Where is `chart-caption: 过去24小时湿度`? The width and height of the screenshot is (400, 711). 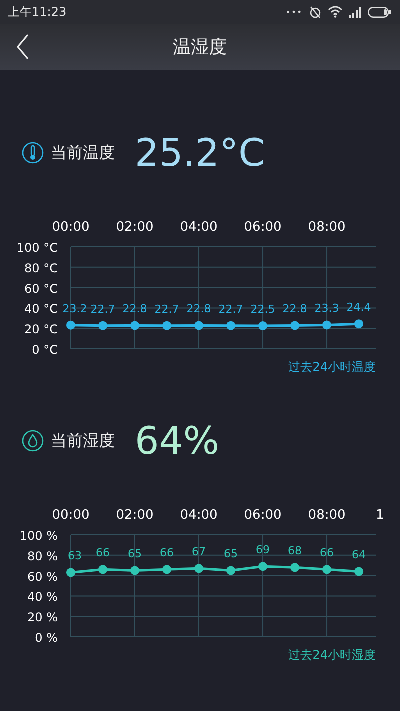 chart-caption: 过去24小时湿度 is located at coordinates (332, 655).